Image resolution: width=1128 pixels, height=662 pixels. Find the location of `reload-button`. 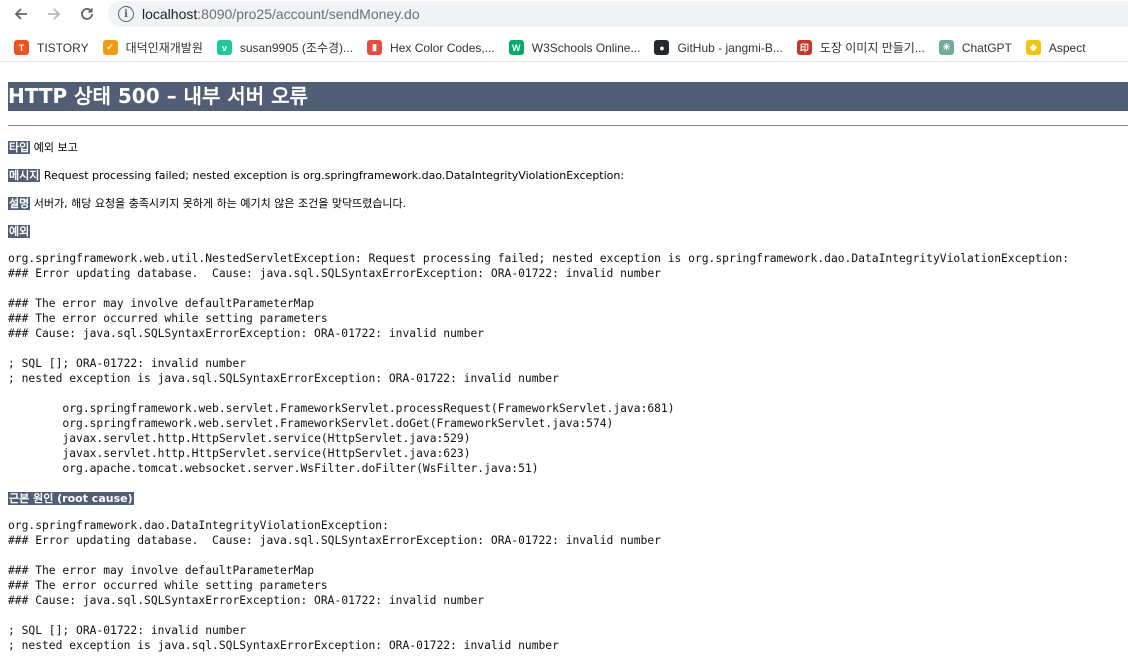

reload-button is located at coordinates (87, 14).